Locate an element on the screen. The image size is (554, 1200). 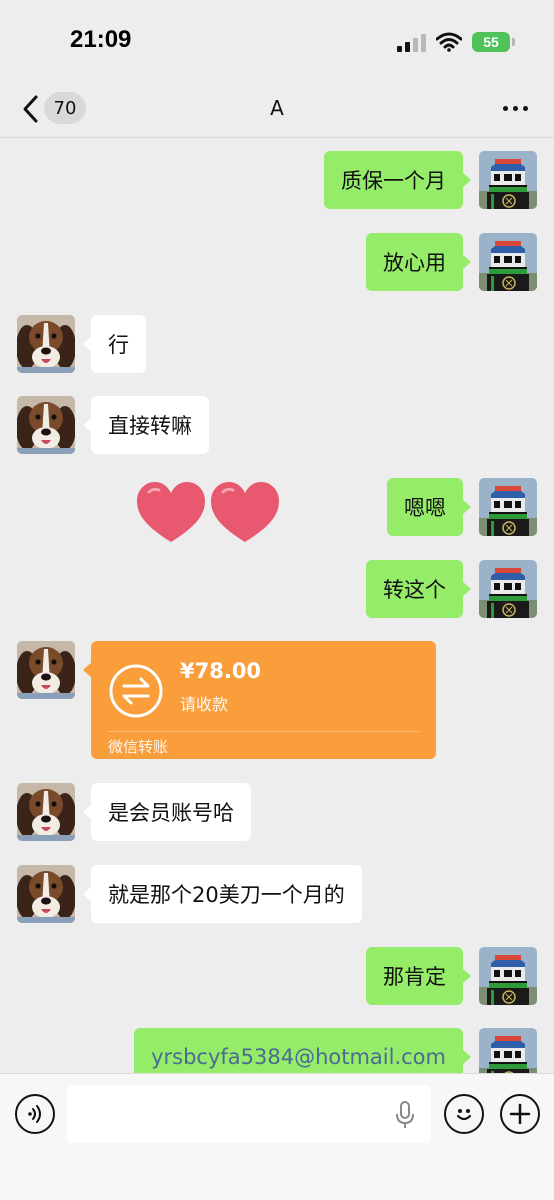
chat-header: 70 A is located at coordinates (277, 110).